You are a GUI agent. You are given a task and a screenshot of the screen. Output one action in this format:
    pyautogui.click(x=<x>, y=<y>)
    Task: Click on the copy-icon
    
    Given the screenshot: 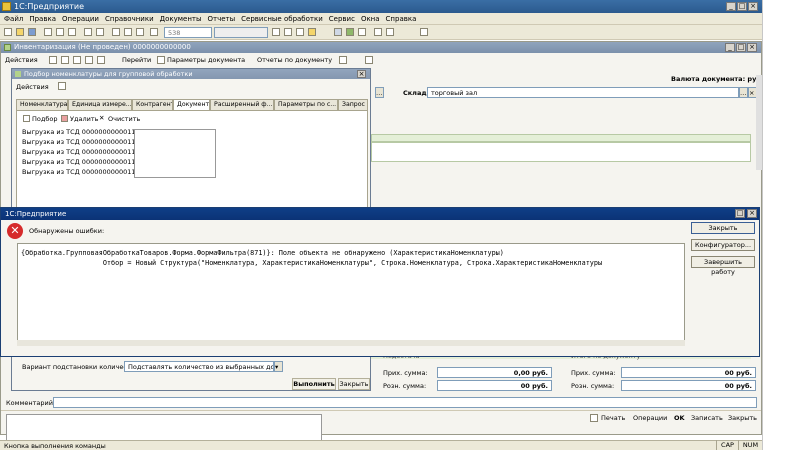 What is the action you would take?
    pyautogui.click(x=60, y=32)
    